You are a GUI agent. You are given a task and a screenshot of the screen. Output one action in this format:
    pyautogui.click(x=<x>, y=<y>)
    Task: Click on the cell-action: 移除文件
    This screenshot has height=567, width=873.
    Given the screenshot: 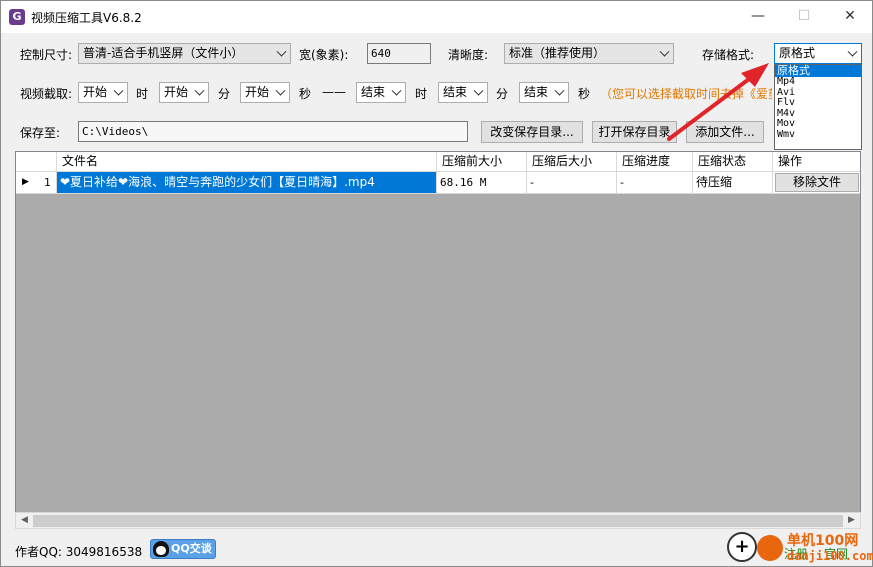 What is the action you would take?
    pyautogui.click(x=816, y=183)
    